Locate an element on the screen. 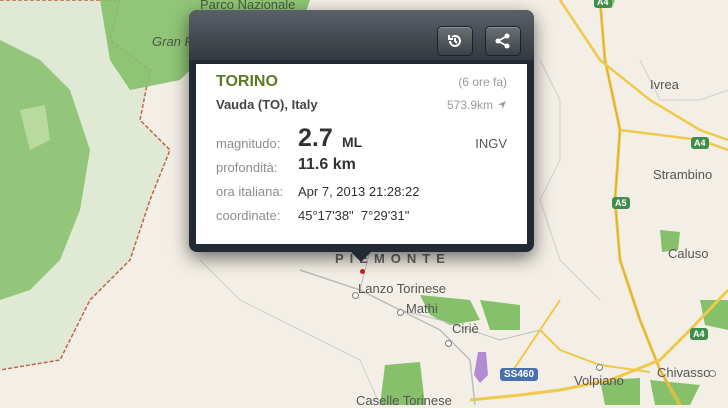 The width and height of the screenshot is (728, 408). map-label-cirie: Ciriè is located at coordinates (465, 328).